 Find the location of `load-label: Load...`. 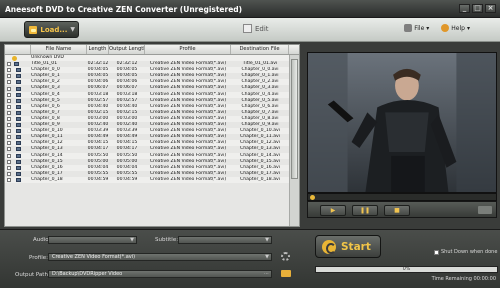

load-label: Load... is located at coordinates (54, 29).